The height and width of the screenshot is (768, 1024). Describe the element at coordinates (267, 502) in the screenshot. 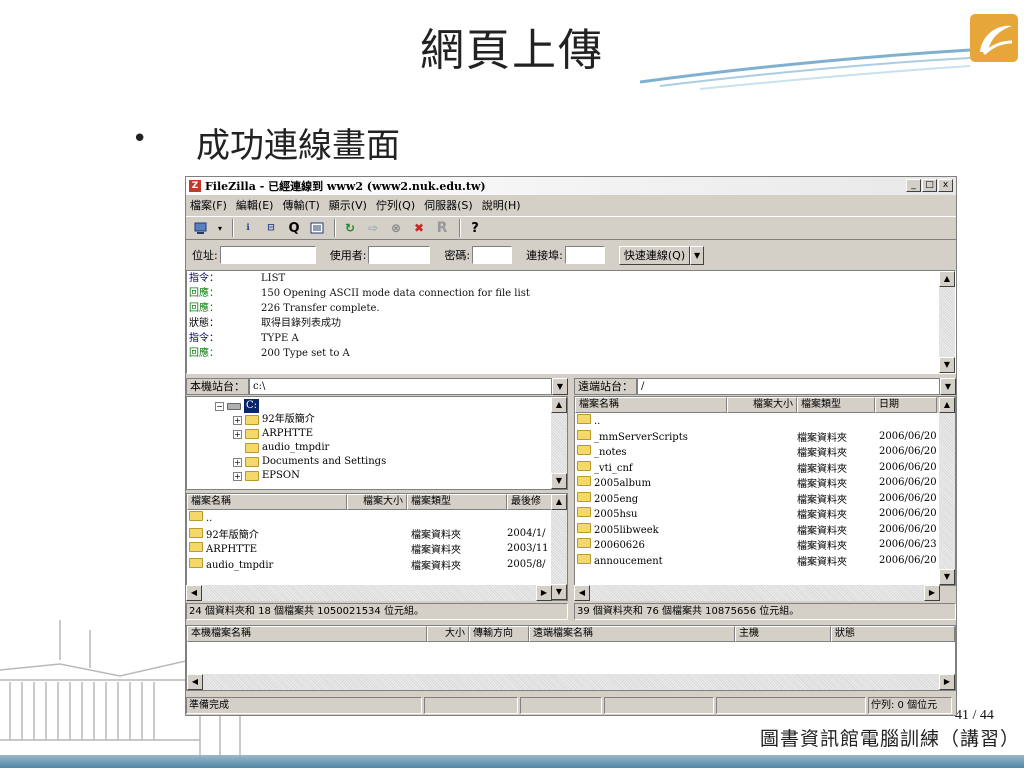

I see `col-local-name: 檔案名稱` at that location.